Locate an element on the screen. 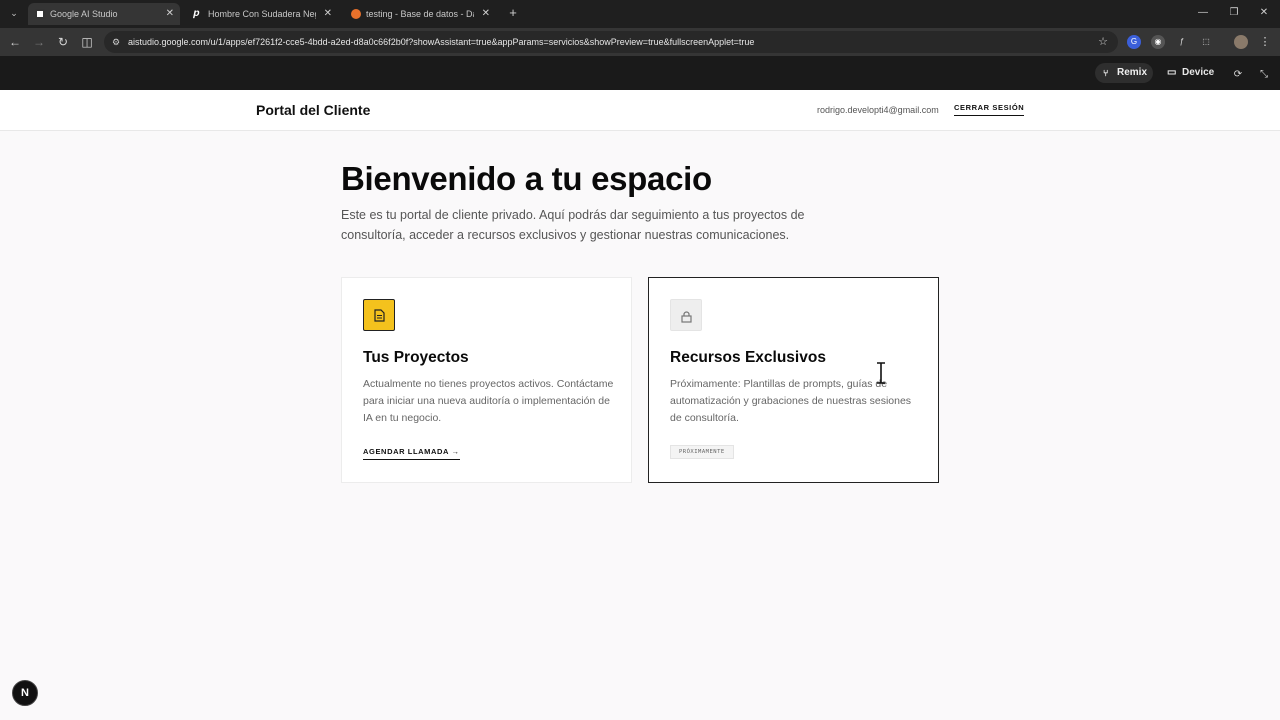 This screenshot has width=1280, height=720. lock-icon is located at coordinates (686, 315).